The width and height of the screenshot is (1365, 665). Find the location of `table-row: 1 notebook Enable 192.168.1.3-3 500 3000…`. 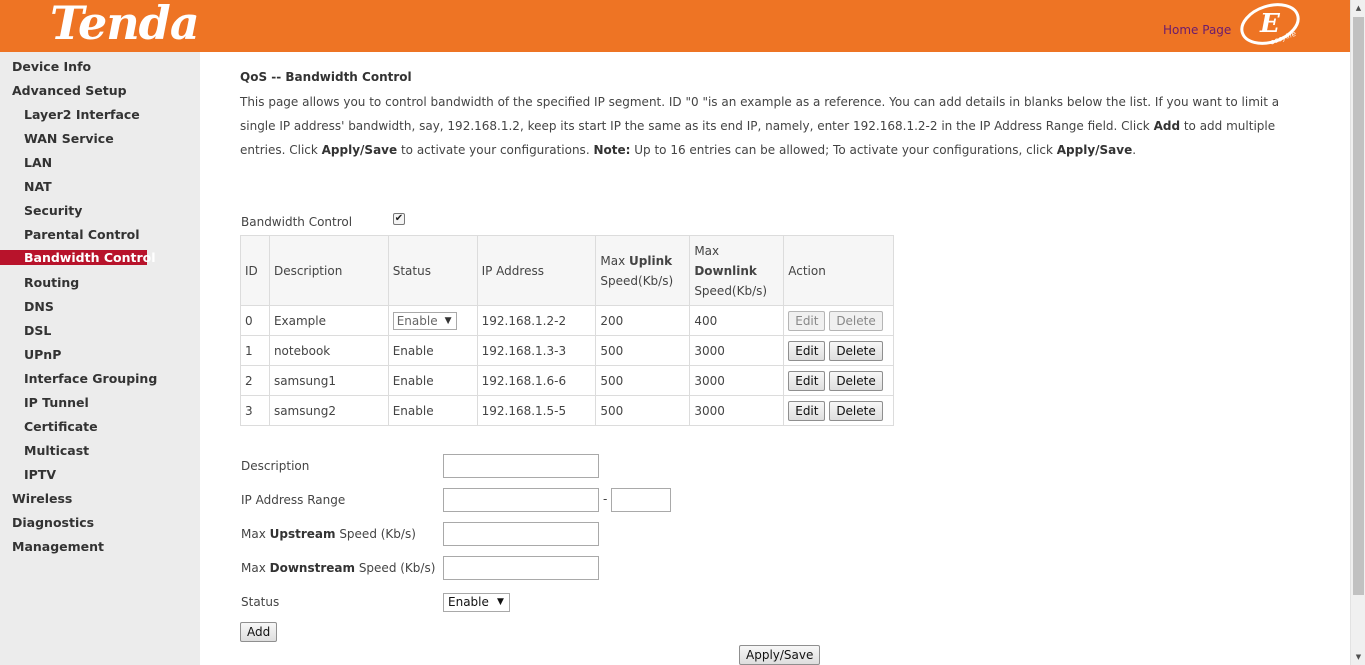

table-row: 1 notebook Enable 192.168.1.3-3 500 3000… is located at coordinates (567, 350).